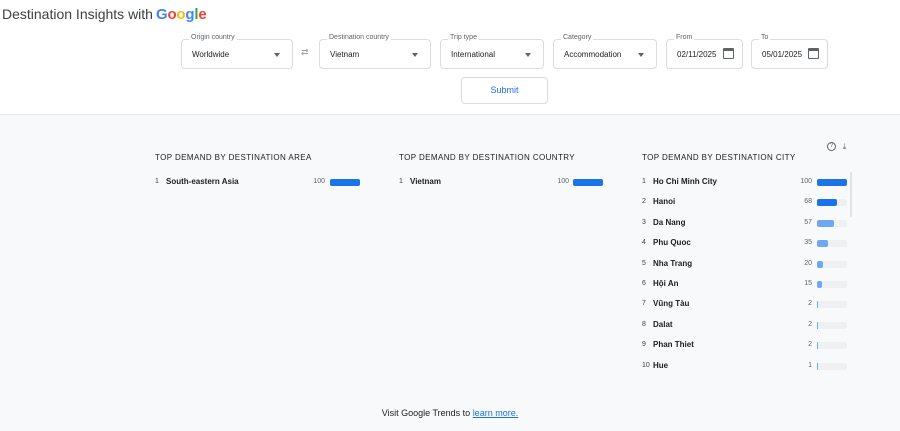 The width and height of the screenshot is (900, 431). Describe the element at coordinates (77, 14) in the screenshot. I see `brand-text: Destination Insights with` at that location.